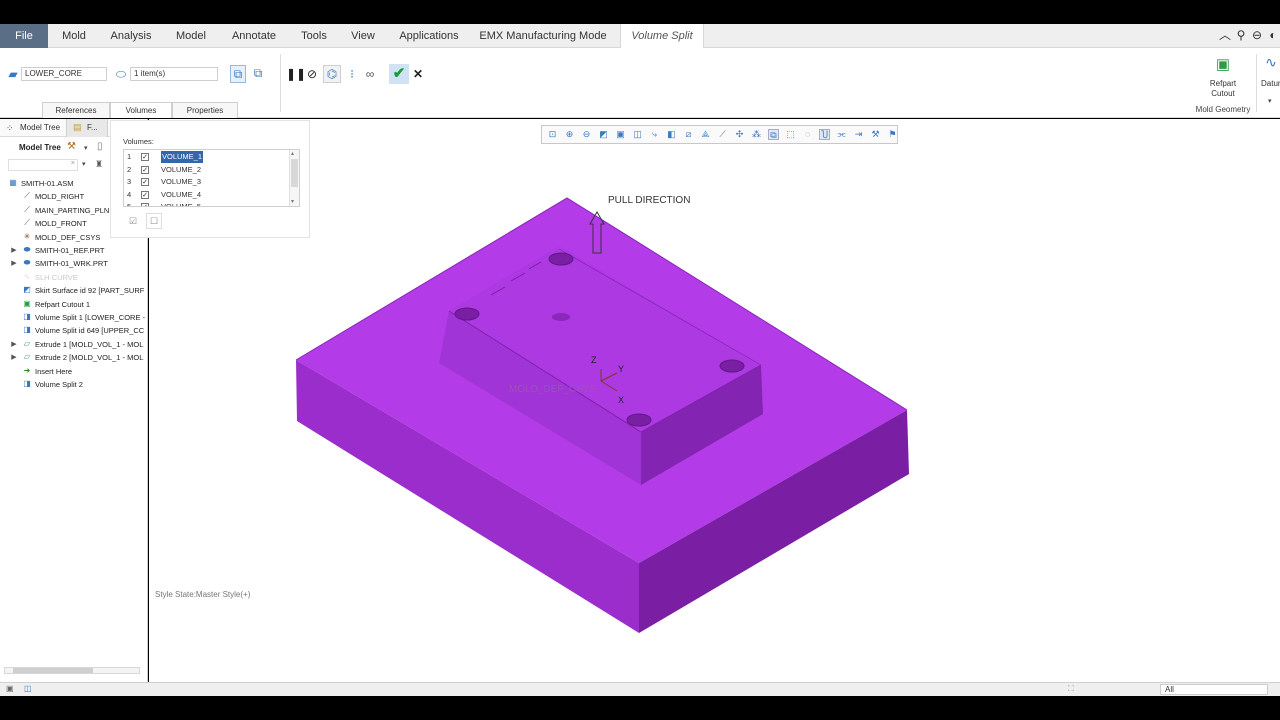  Describe the element at coordinates (429, 36) in the screenshot. I see `menu-applications: Applications` at that location.